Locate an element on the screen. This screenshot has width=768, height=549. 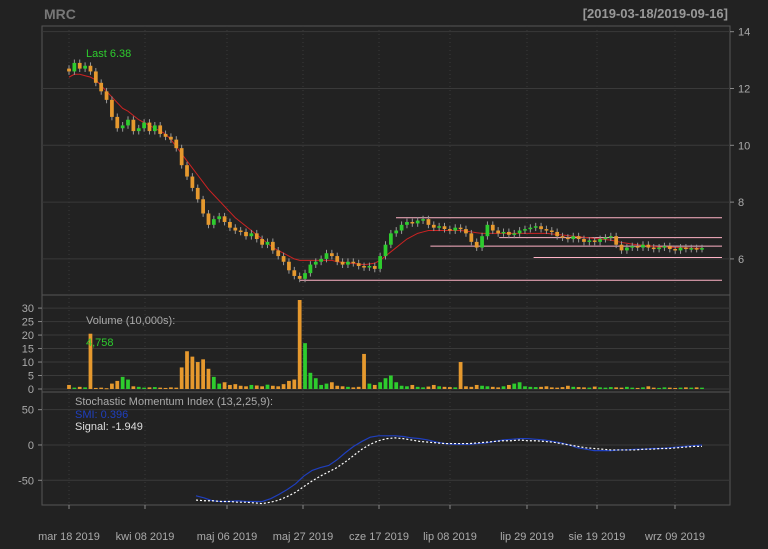
x-axis-tick: lip 29 2019 is located at coordinates (527, 537).